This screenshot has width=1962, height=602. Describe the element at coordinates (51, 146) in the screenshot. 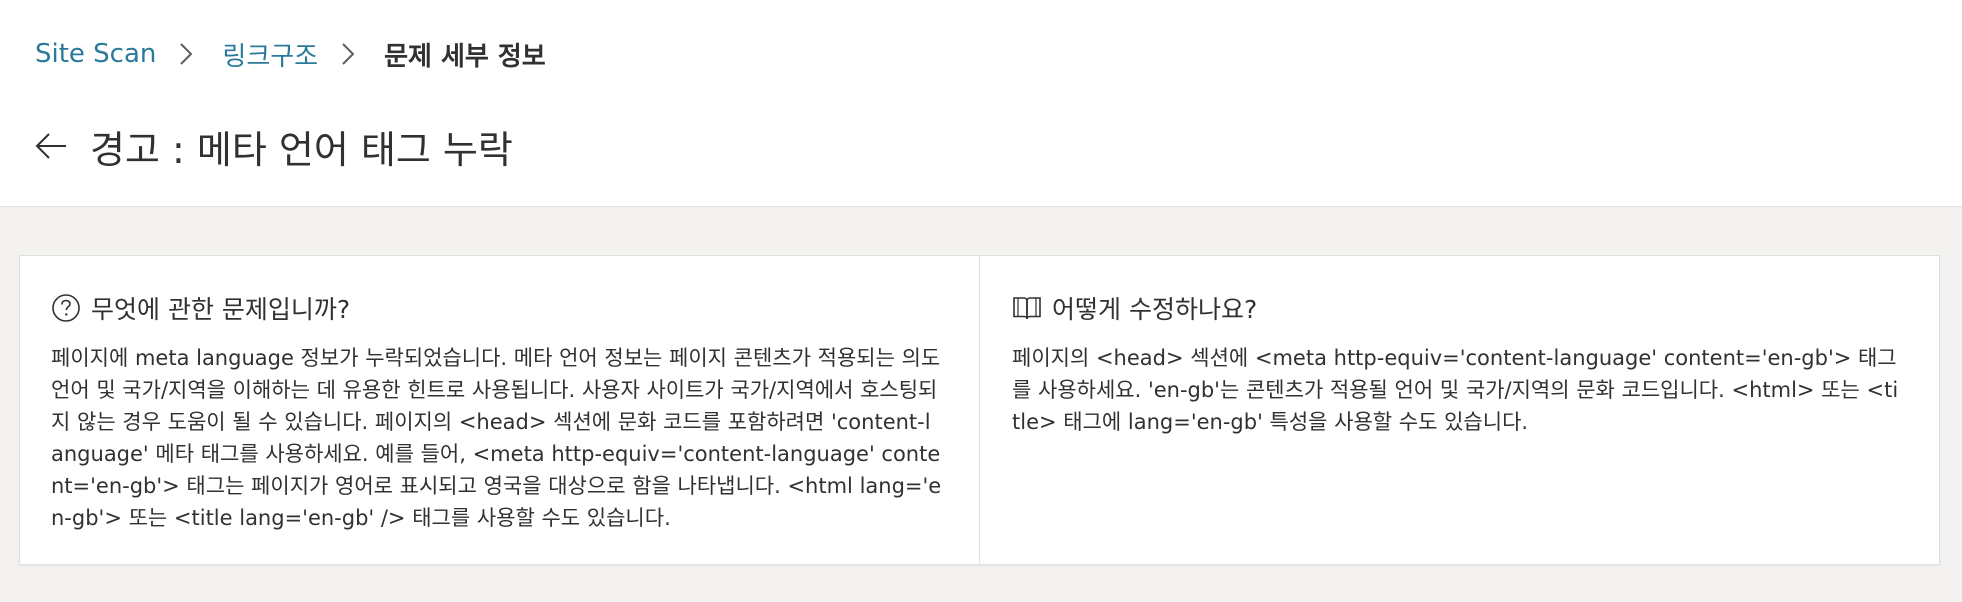

I see `arrow-left-icon` at that location.